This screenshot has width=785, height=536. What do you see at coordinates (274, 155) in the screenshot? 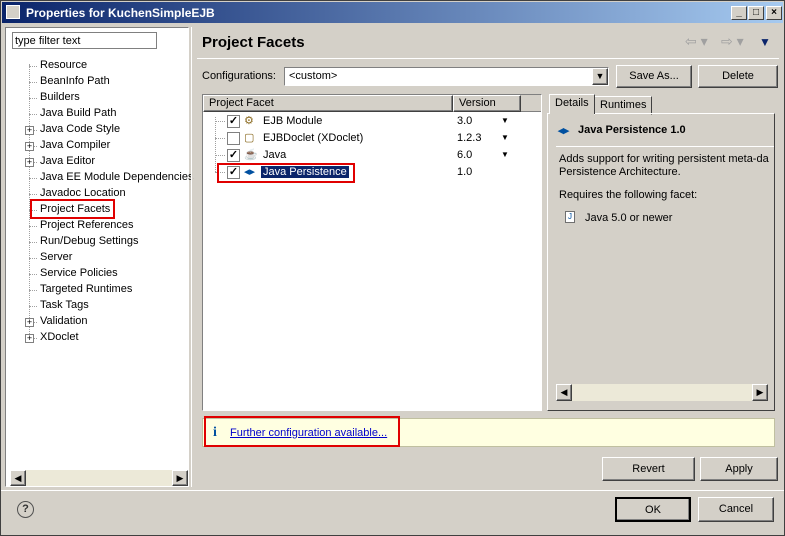
I see `facet-name: Java` at bounding box center [274, 155].